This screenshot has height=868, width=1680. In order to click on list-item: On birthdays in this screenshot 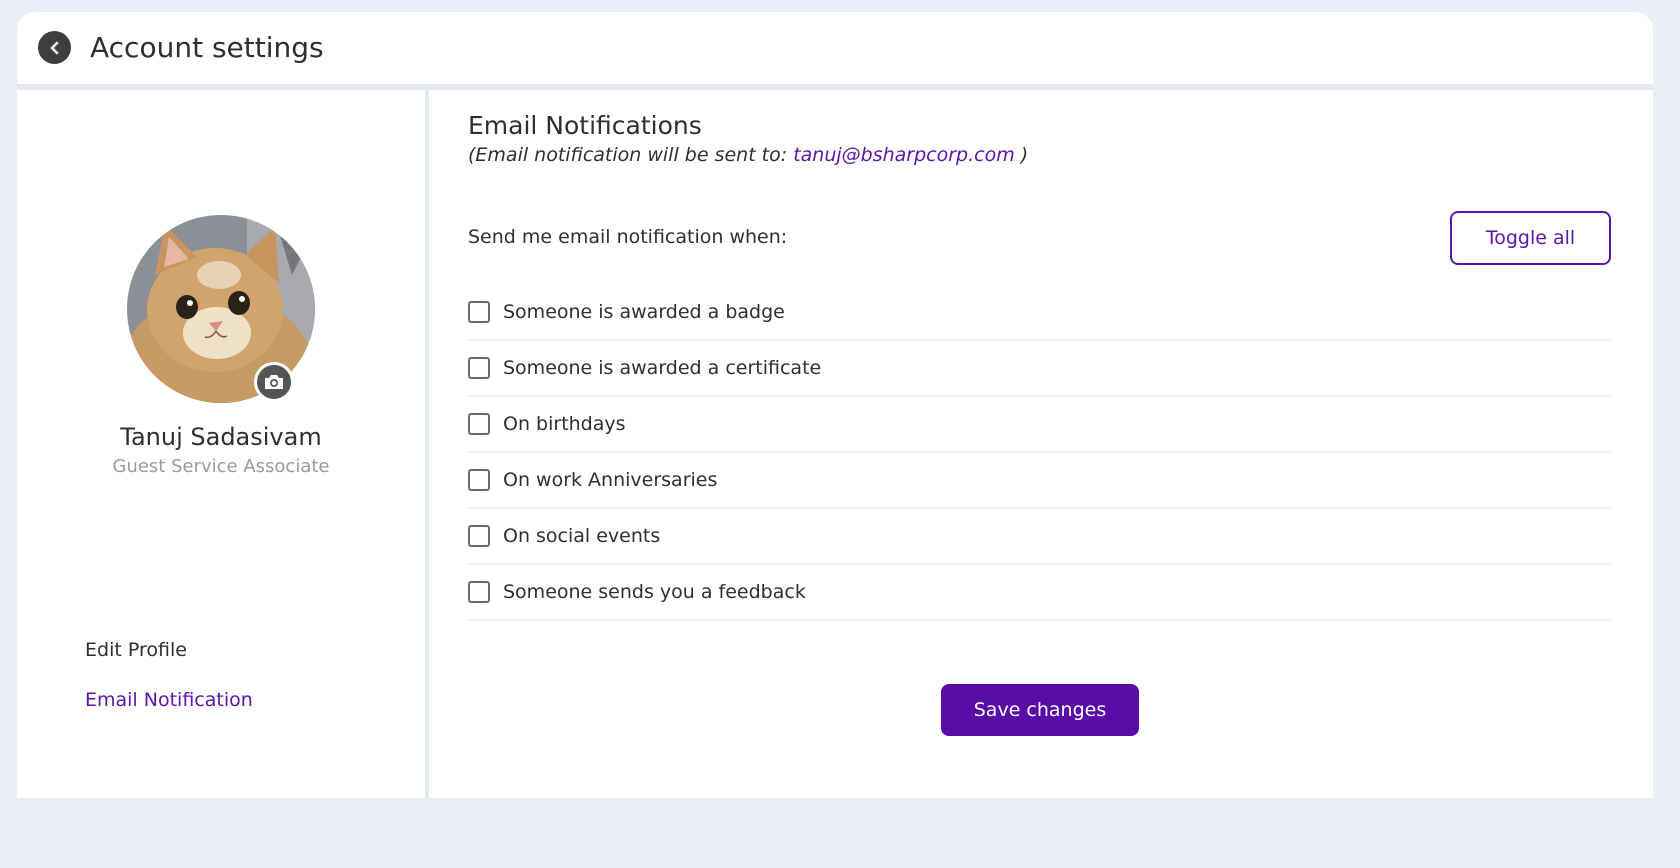, I will do `click(1039, 425)`.